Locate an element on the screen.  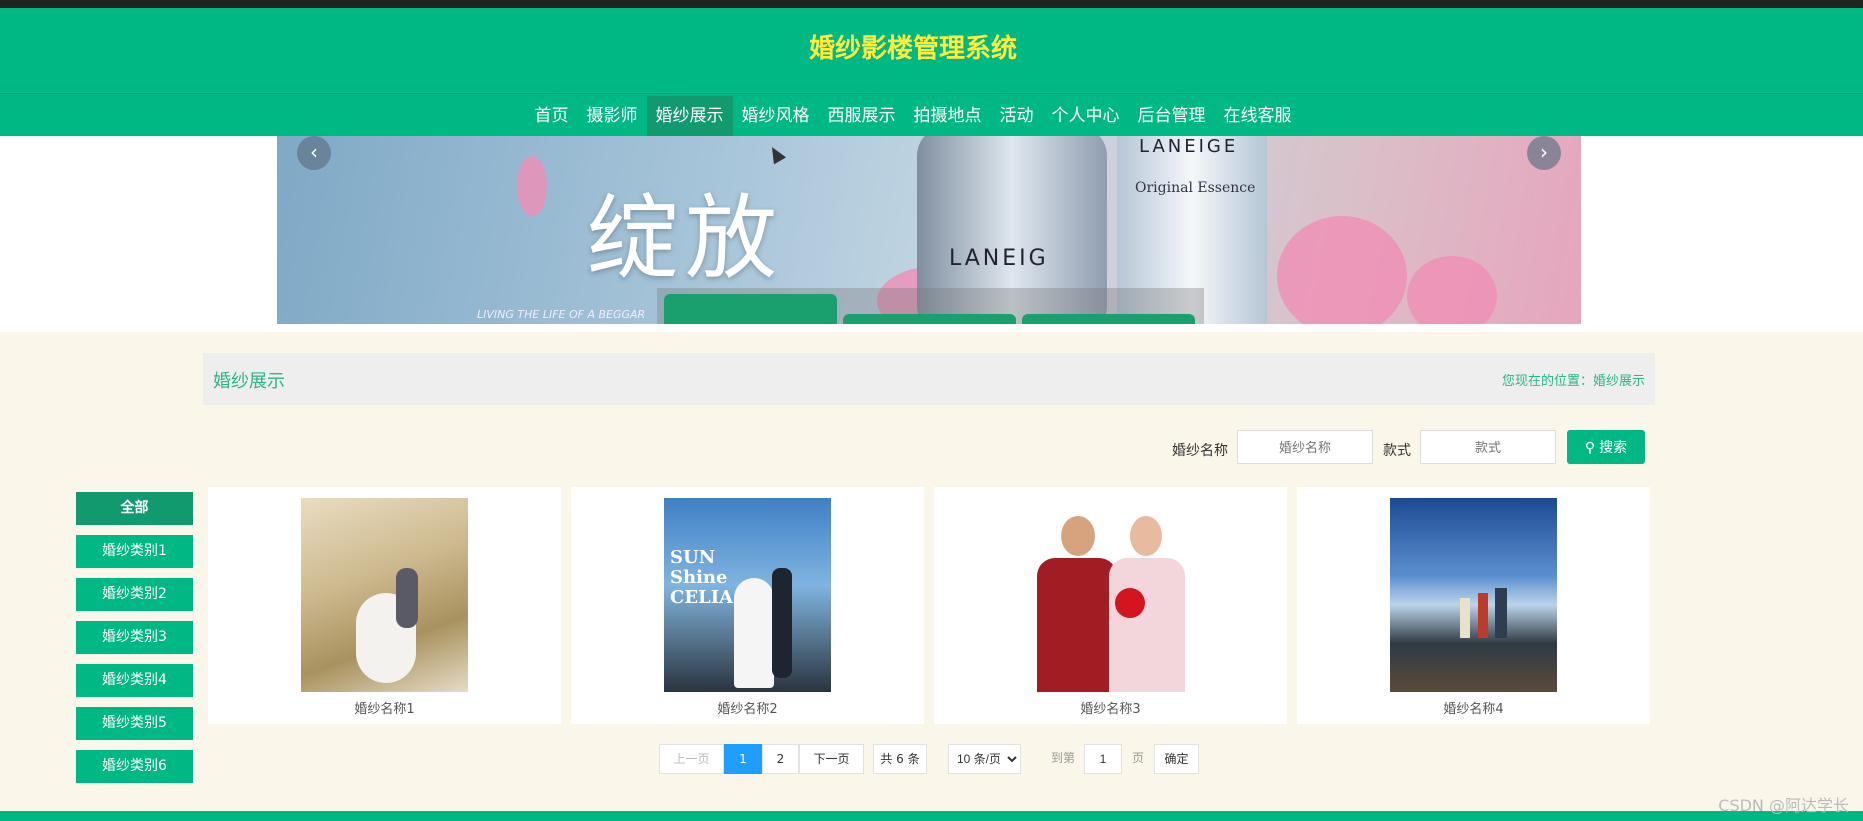
window-top-bar is located at coordinates (931, 4).